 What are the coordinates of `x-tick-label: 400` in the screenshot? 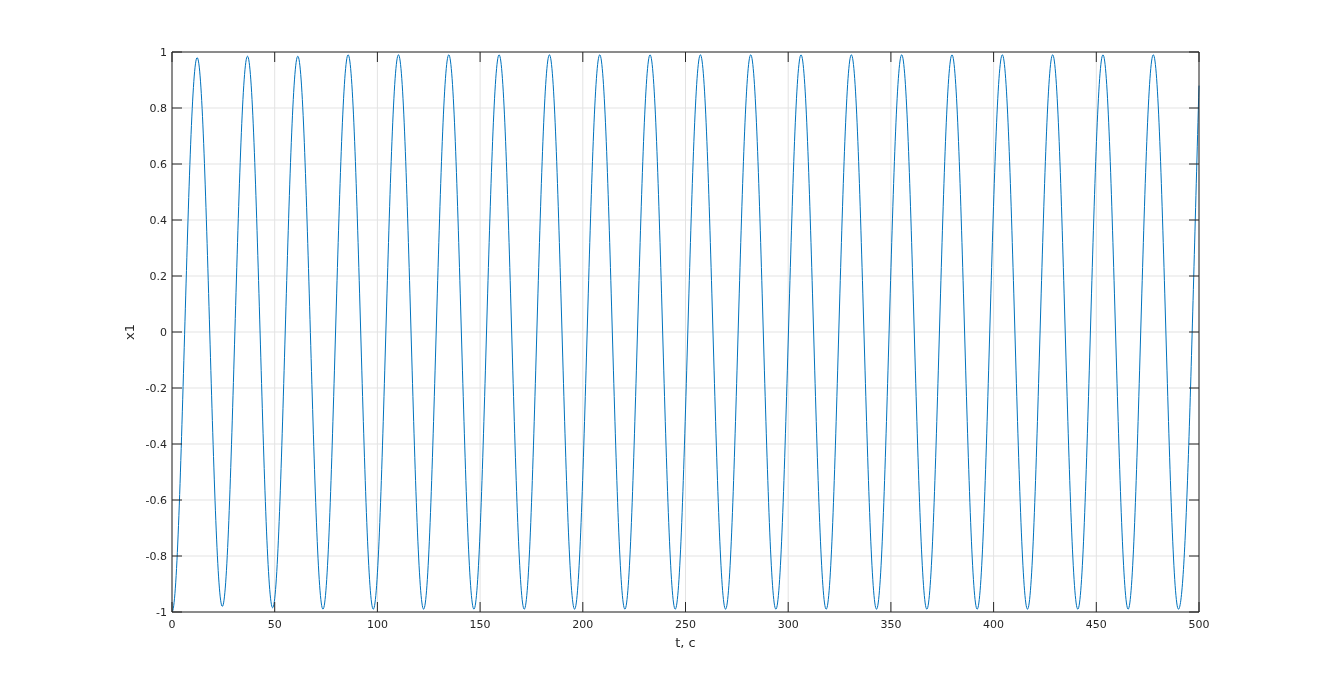 It's located at (994, 624).